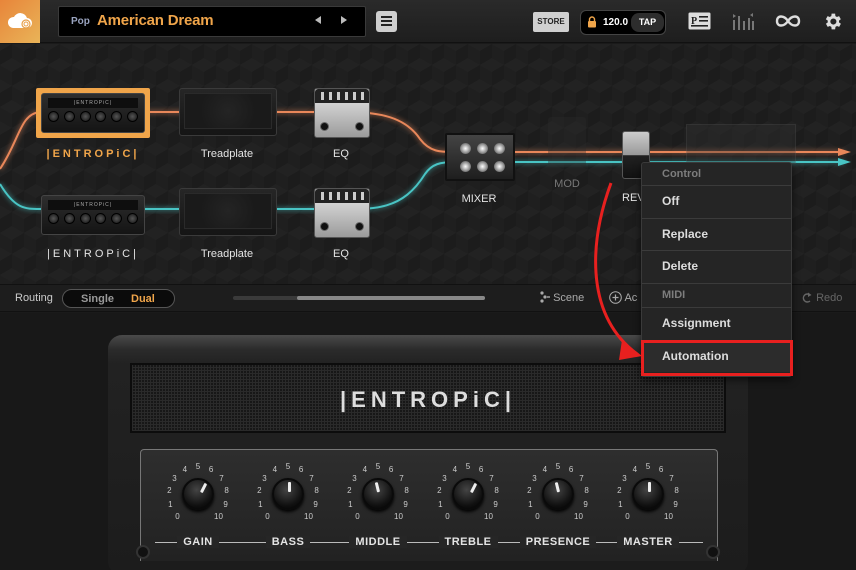  I want to click on knob-middle: 0 1 2 3 4 5 6 7 8 9 10, so click(378, 493).